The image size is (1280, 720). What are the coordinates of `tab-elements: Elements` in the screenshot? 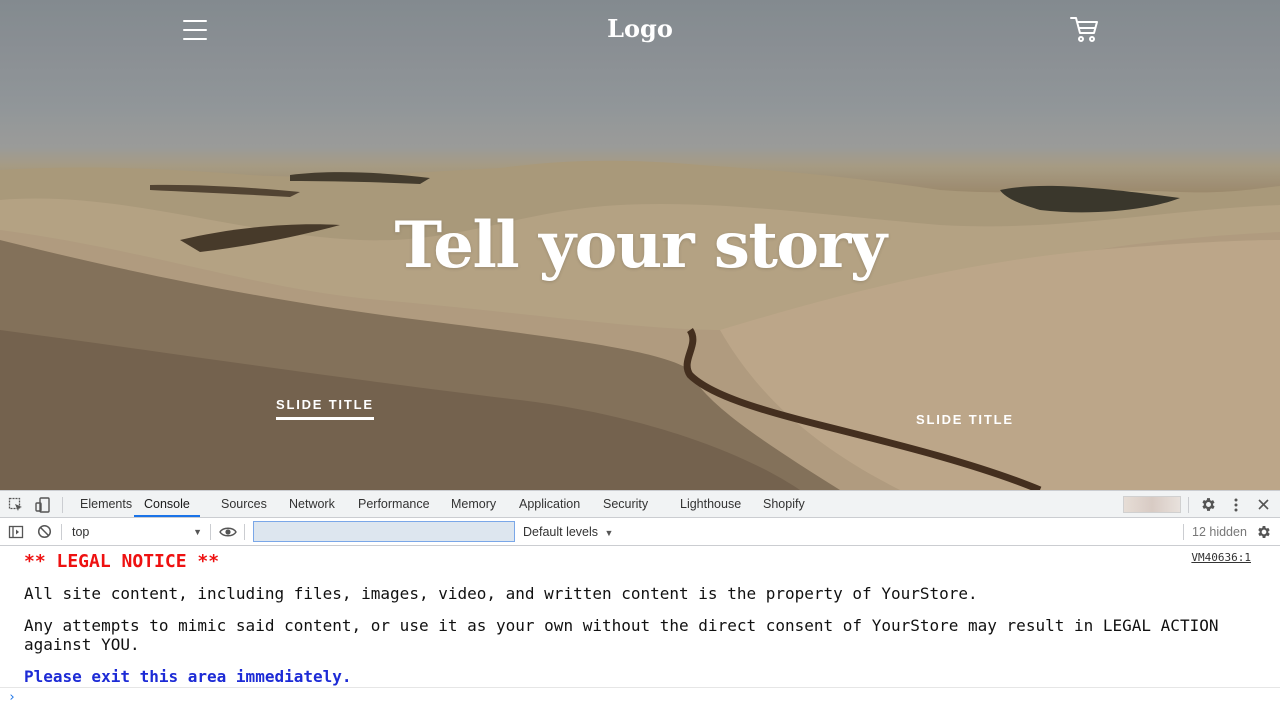 It's located at (106, 504).